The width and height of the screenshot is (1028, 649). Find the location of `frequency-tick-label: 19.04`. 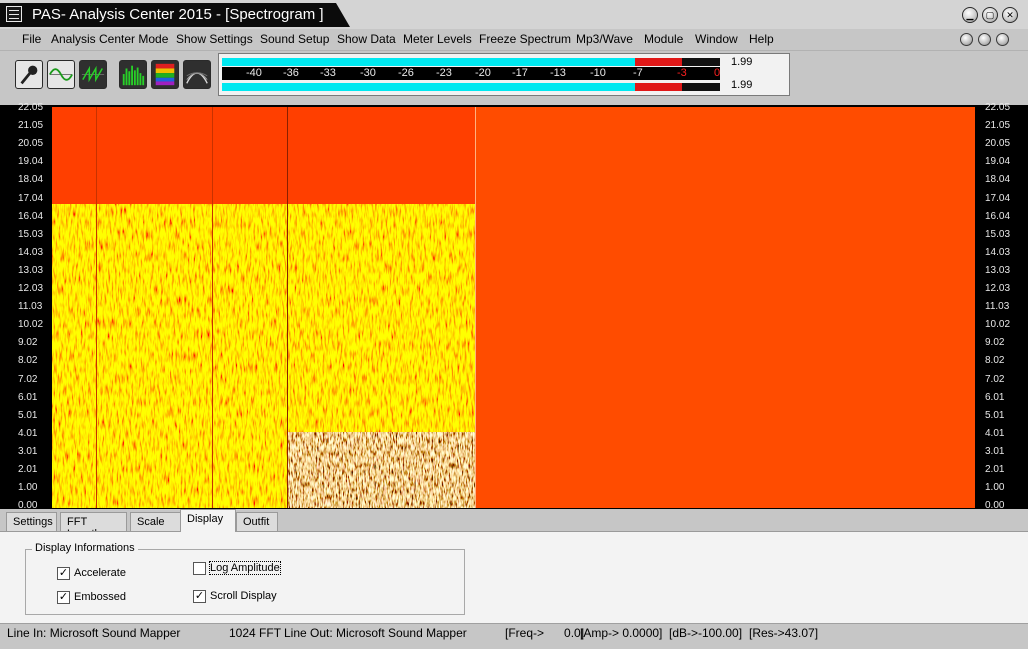

frequency-tick-label: 19.04 is located at coordinates (998, 162).